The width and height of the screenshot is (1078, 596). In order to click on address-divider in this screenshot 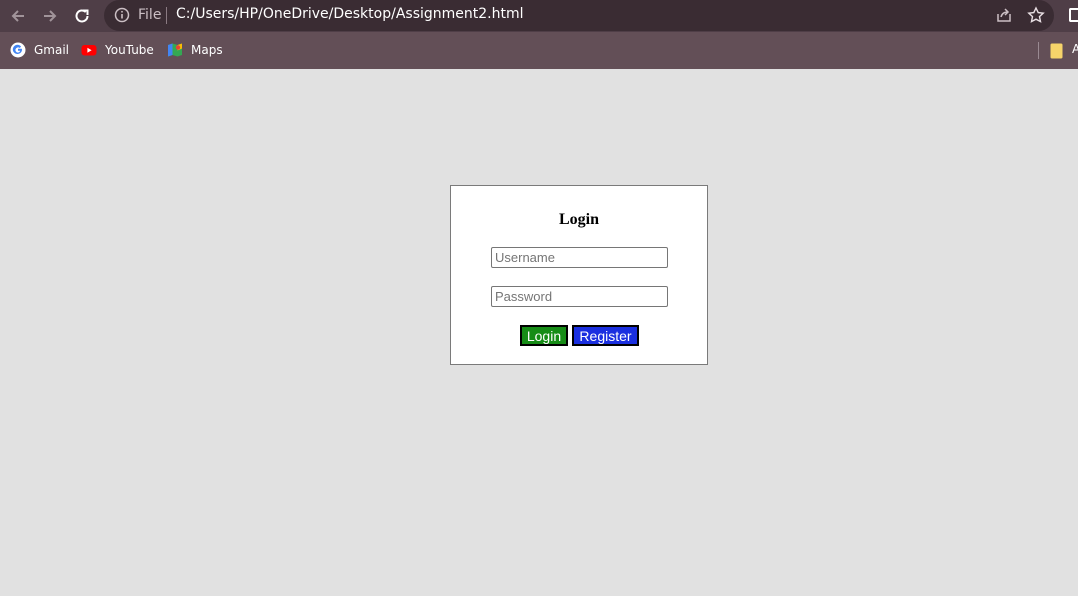, I will do `click(166, 15)`.